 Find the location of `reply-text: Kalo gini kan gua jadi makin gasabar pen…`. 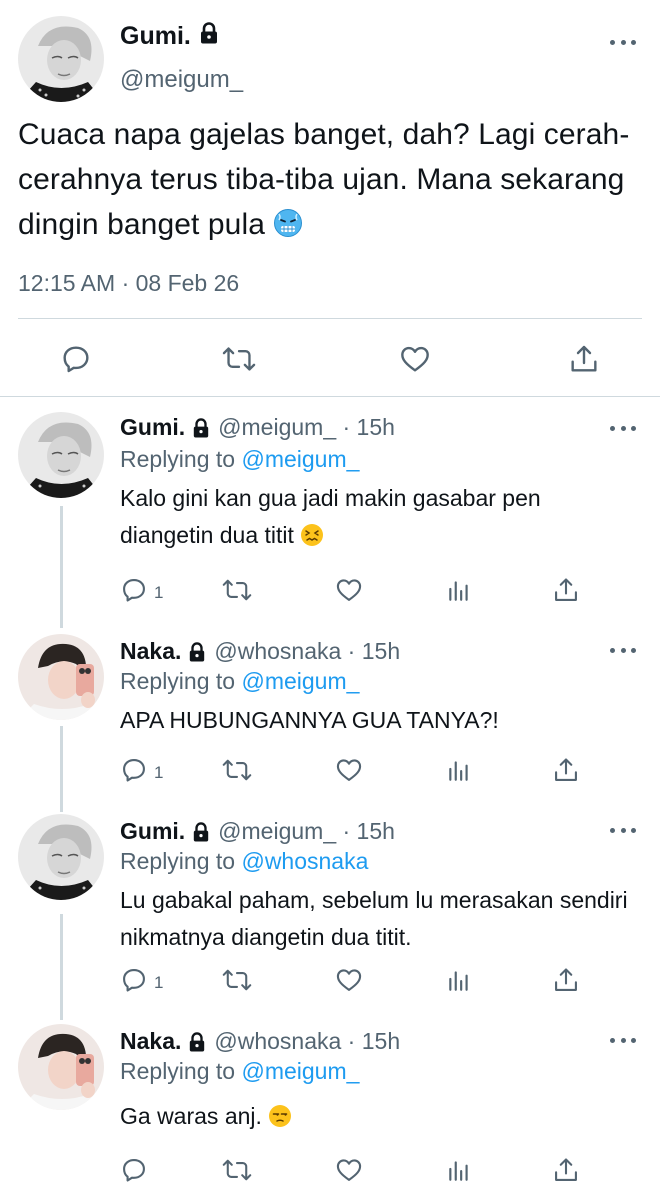

reply-text: Kalo gini kan gua jadi makin gasabar pen… is located at coordinates (380, 519).